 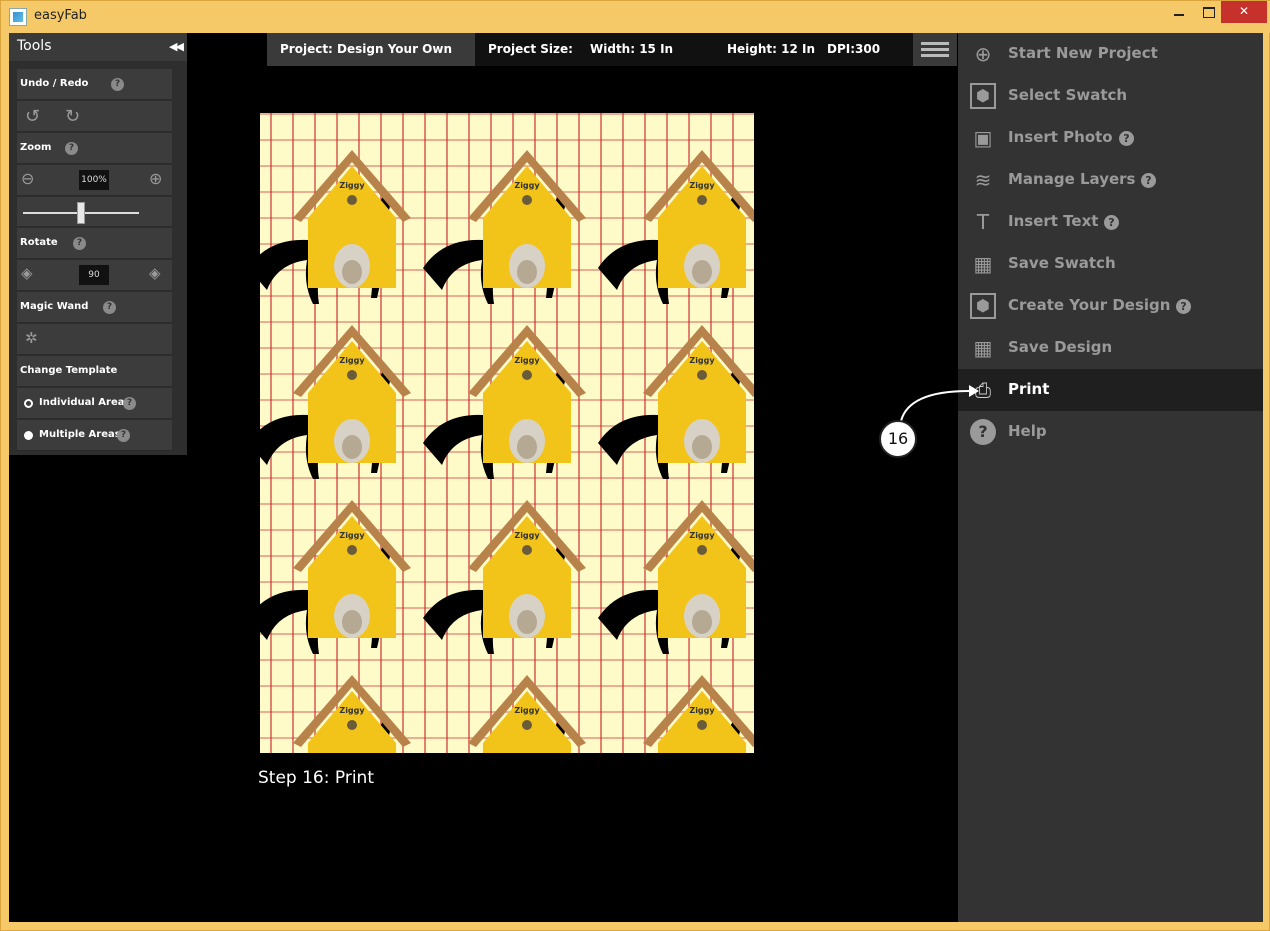 I want to click on step-caption: Step 16: Print, so click(x=316, y=778).